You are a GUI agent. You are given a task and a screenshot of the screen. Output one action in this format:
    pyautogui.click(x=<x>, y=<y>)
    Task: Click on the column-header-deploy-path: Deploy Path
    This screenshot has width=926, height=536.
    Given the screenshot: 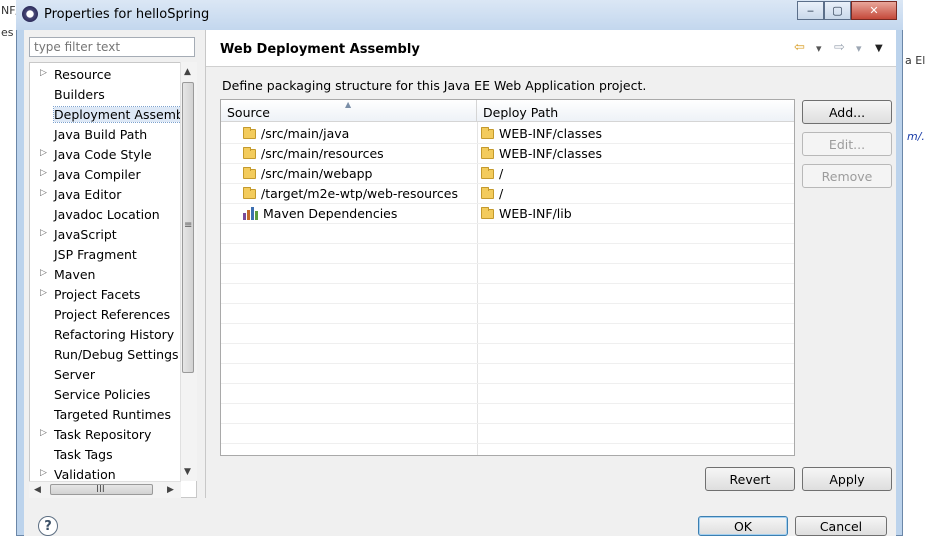 What is the action you would take?
    pyautogui.click(x=635, y=111)
    